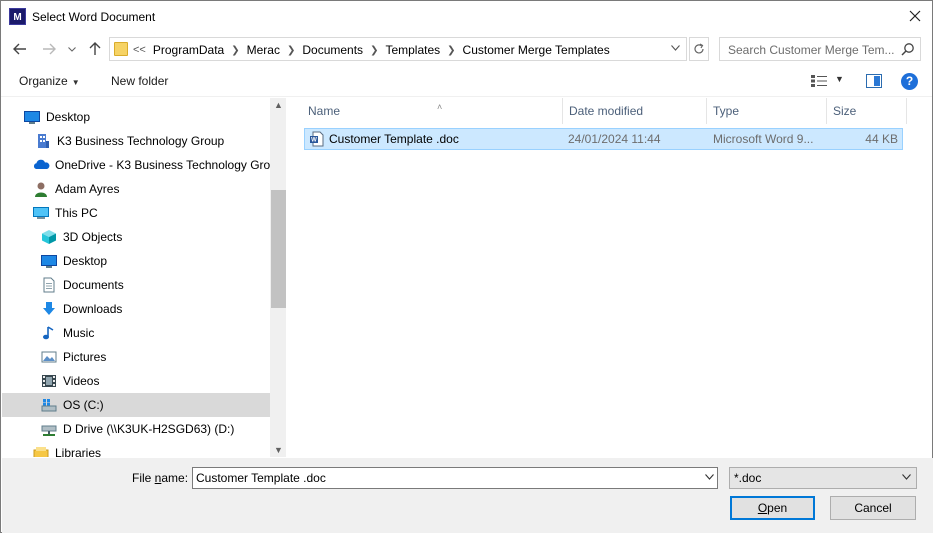 The height and width of the screenshot is (533, 933). Describe the element at coordinates (136, 405) in the screenshot. I see `nav-item-os-c: OS (C:)` at that location.